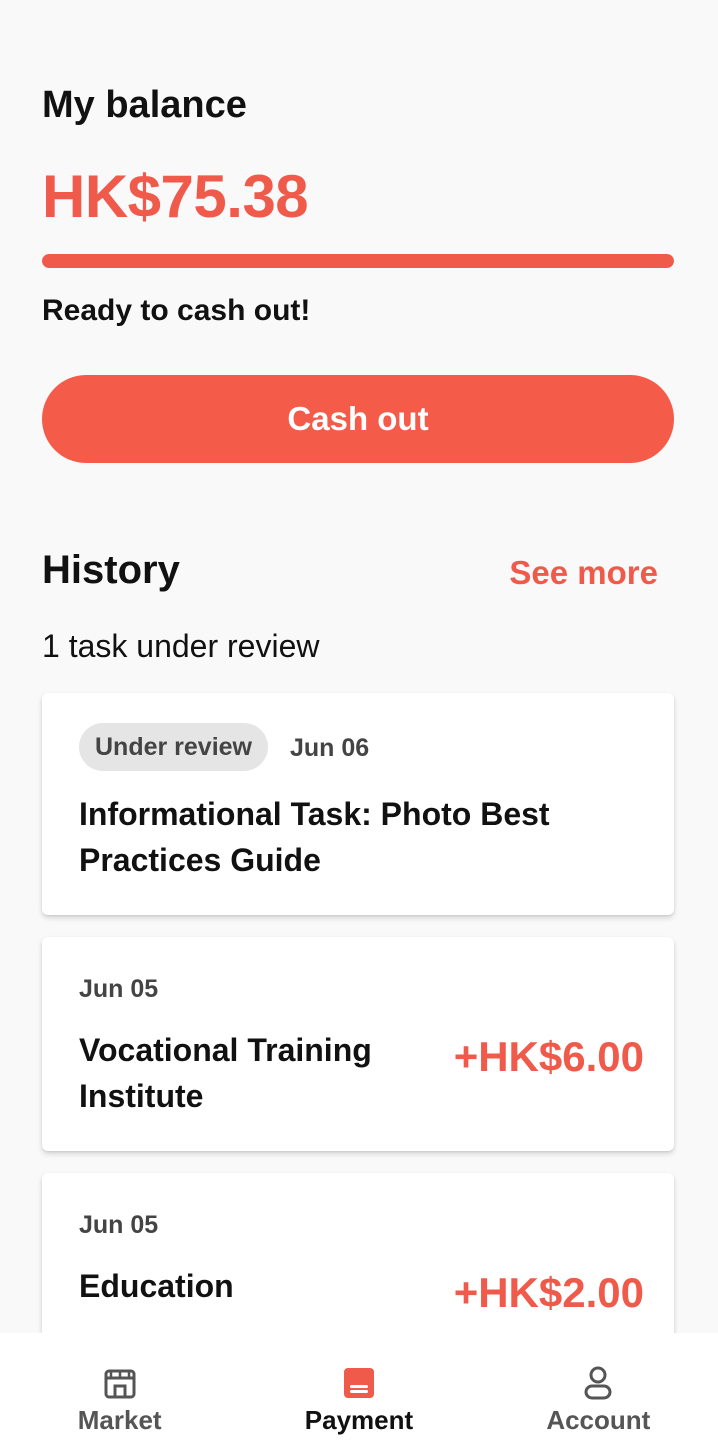 This screenshot has height=1449, width=718. What do you see at coordinates (176, 310) in the screenshot?
I see `cashout-status-text: Ready to cash out!` at bounding box center [176, 310].